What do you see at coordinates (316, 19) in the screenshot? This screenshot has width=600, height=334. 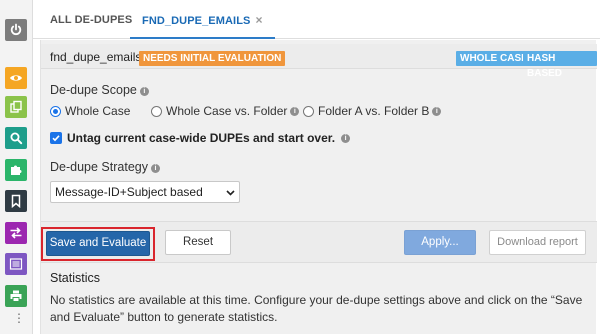 I see `tab-bar: ALL DE-DUPES FND_DUPE_EMAILS ×` at bounding box center [316, 19].